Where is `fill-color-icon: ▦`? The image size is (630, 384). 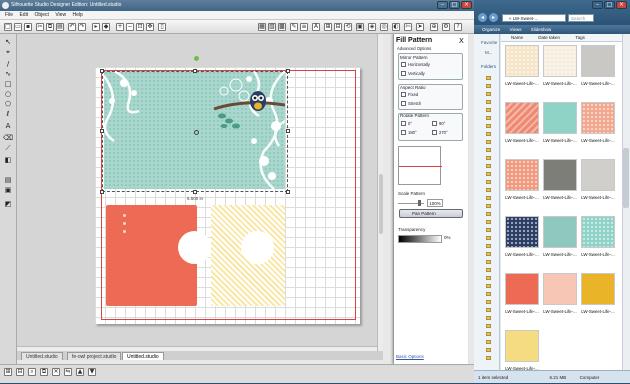
fill-color-icon: ▦ is located at coordinates (262, 27).